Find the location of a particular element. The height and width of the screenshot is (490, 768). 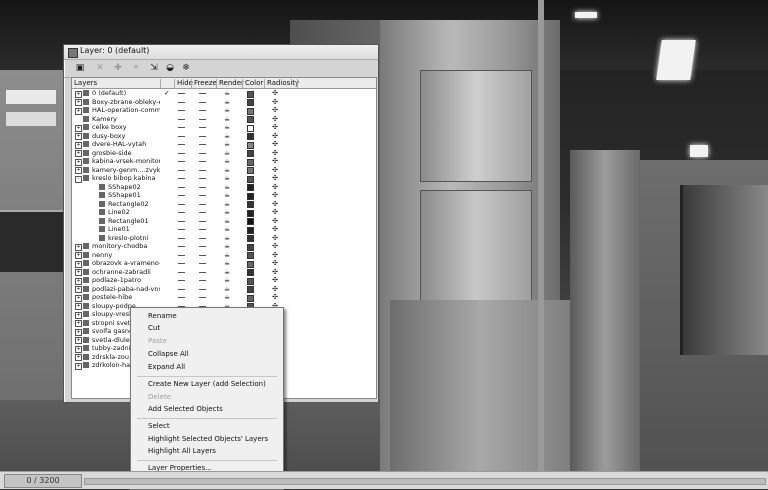

layer-row: + kabina-vrsek-monitor ☕ ✣ is located at coordinates (224, 161).